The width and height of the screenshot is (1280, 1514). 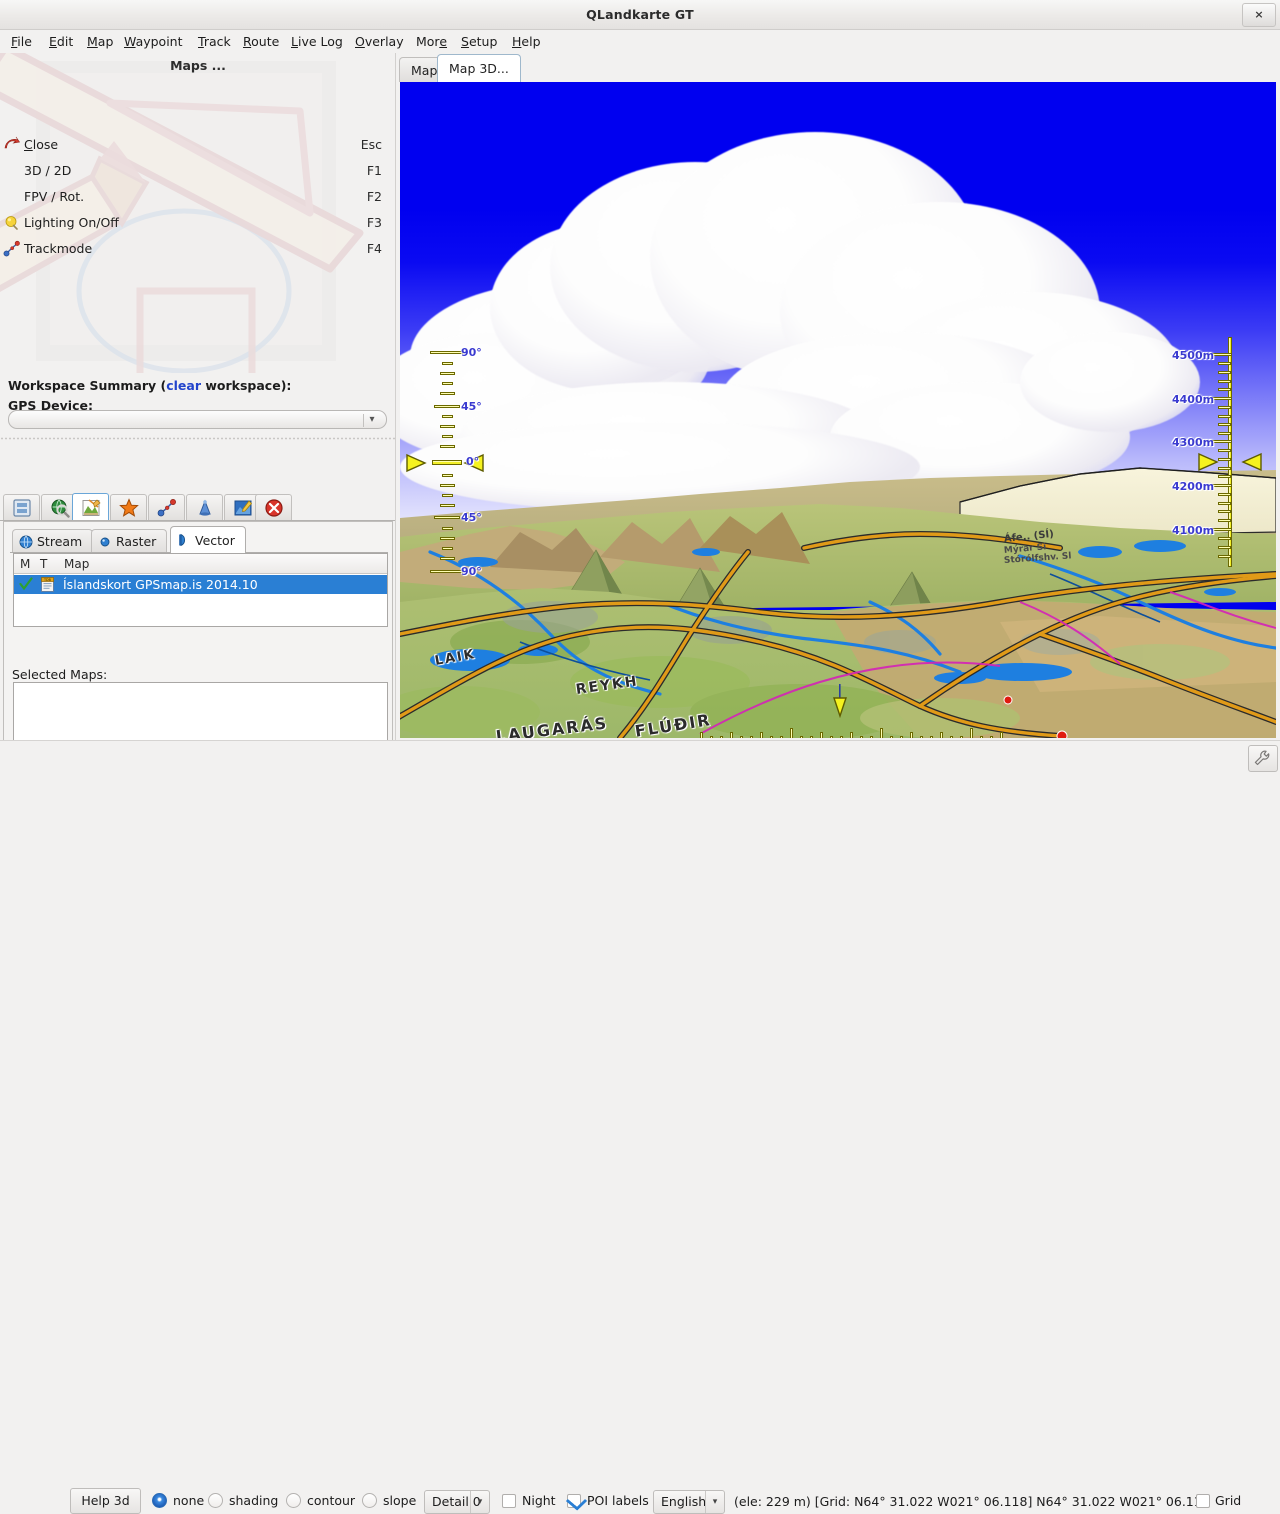 What do you see at coordinates (574, 1501) in the screenshot?
I see `poi-labels-checkbox` at bounding box center [574, 1501].